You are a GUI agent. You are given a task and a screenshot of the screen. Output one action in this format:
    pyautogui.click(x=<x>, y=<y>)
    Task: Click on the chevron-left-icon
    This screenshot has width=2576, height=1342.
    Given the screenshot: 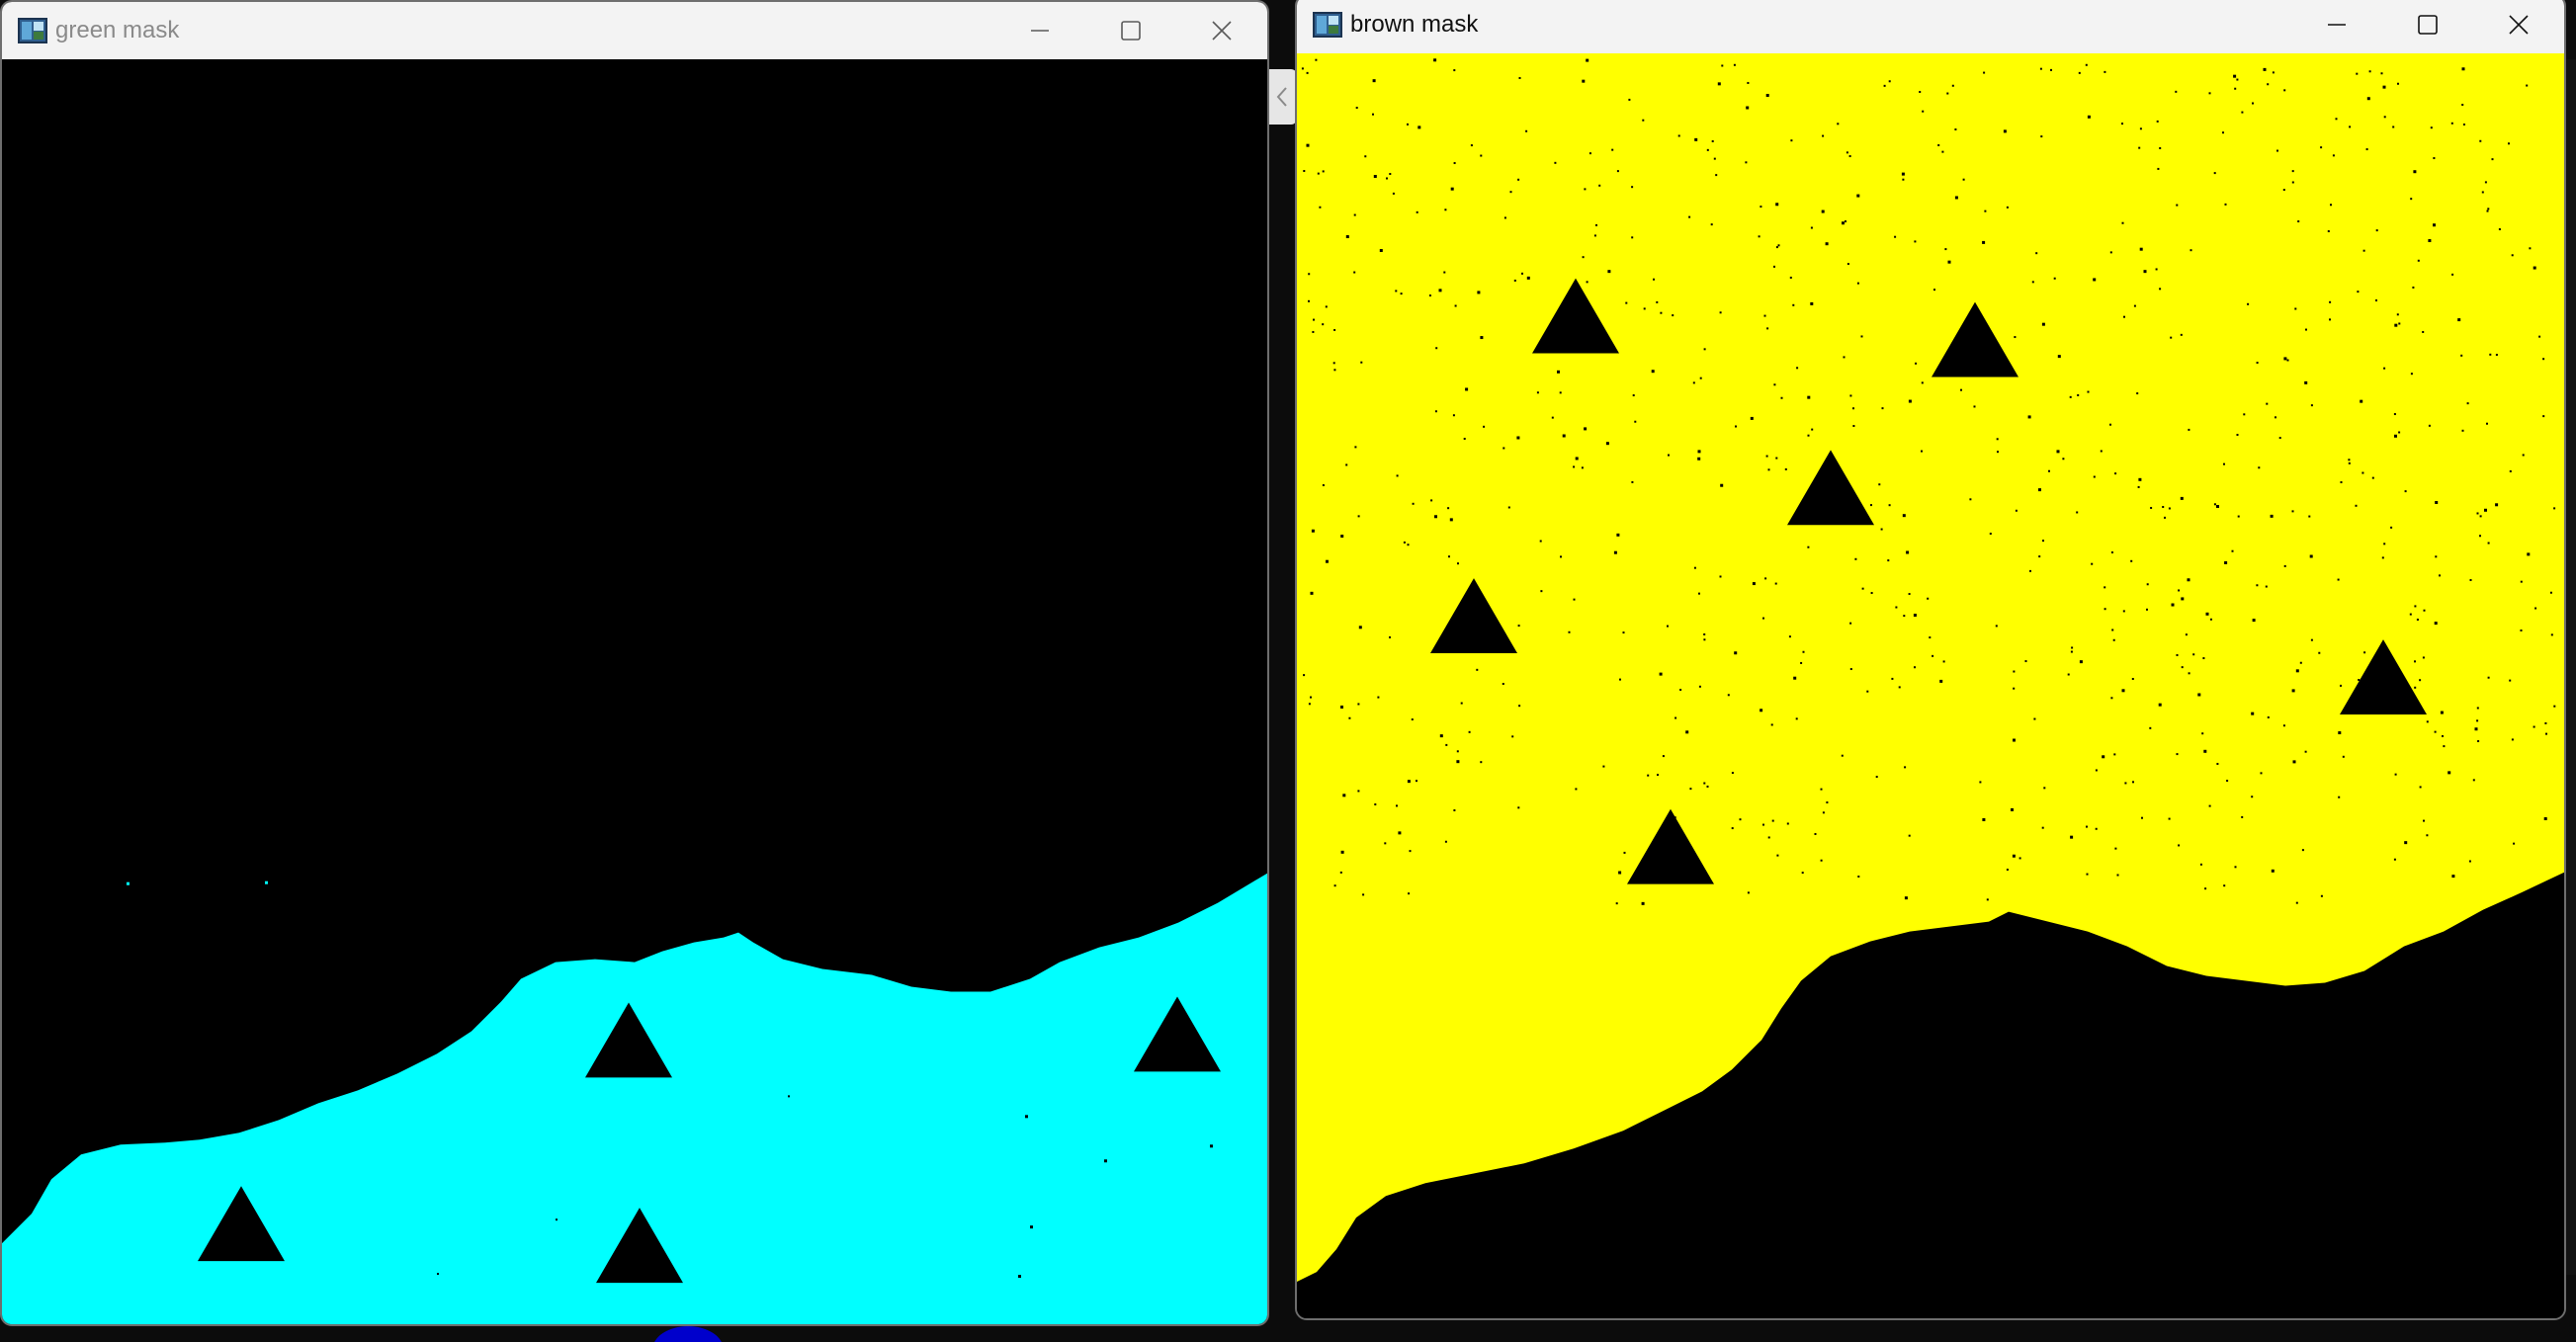 What is the action you would take?
    pyautogui.click(x=1281, y=97)
    